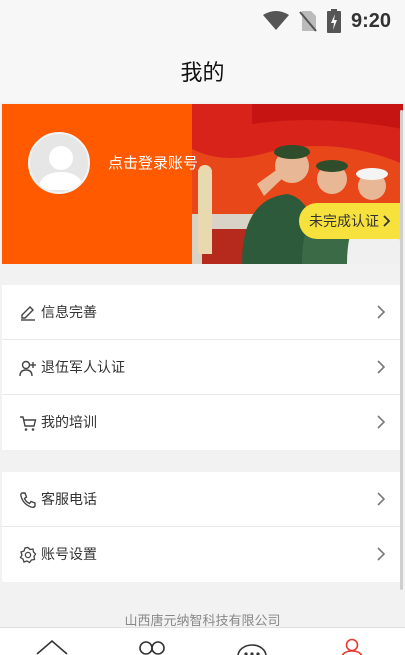 This screenshot has width=405, height=655. Describe the element at coordinates (27, 368) in the screenshot. I see `user-plus-icon` at that location.